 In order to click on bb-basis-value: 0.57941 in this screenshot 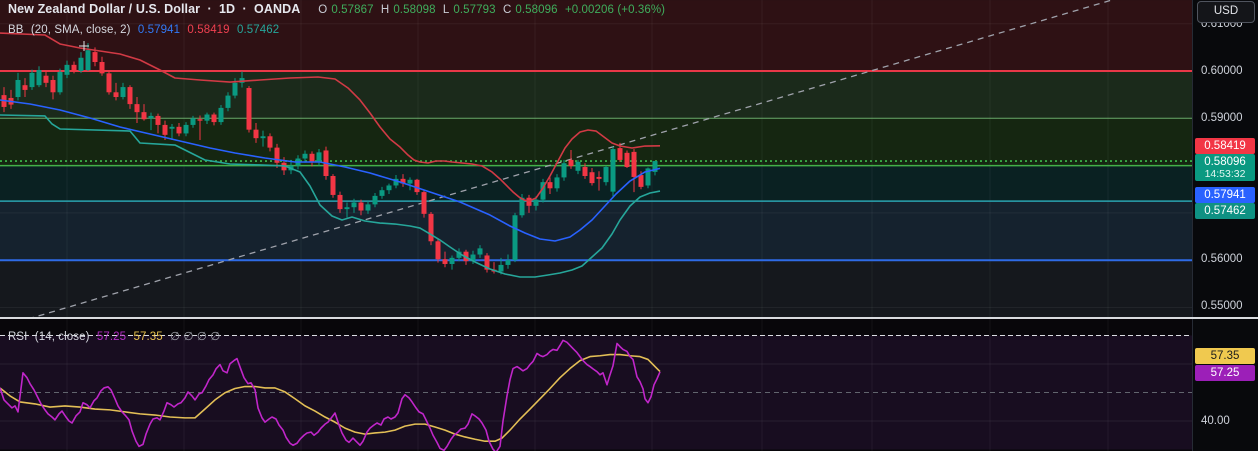, I will do `click(159, 30)`.